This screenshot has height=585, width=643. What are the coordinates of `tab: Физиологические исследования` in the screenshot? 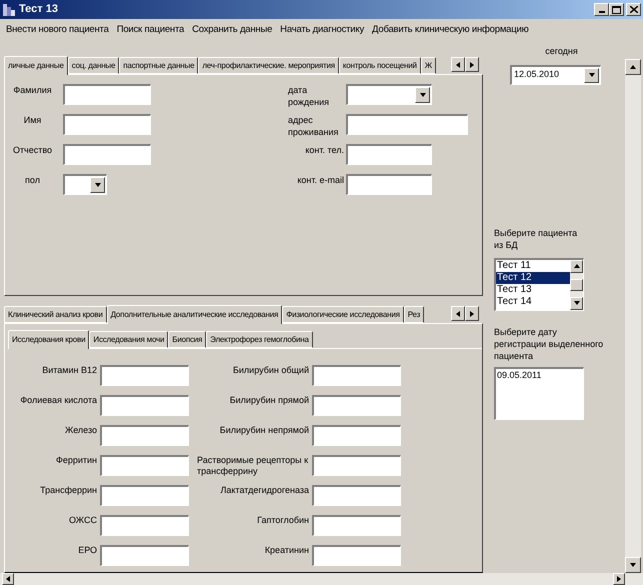 It's located at (343, 314).